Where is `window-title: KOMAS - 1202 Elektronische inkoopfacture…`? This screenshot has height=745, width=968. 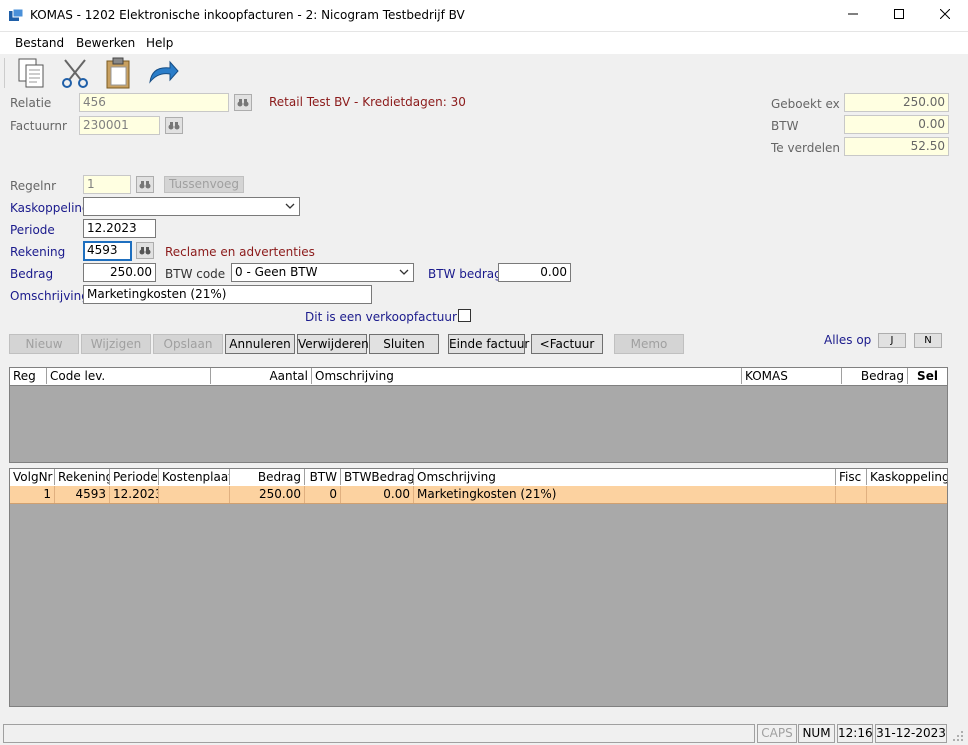 window-title: KOMAS - 1202 Elektronische inkoopfacture… is located at coordinates (247, 15).